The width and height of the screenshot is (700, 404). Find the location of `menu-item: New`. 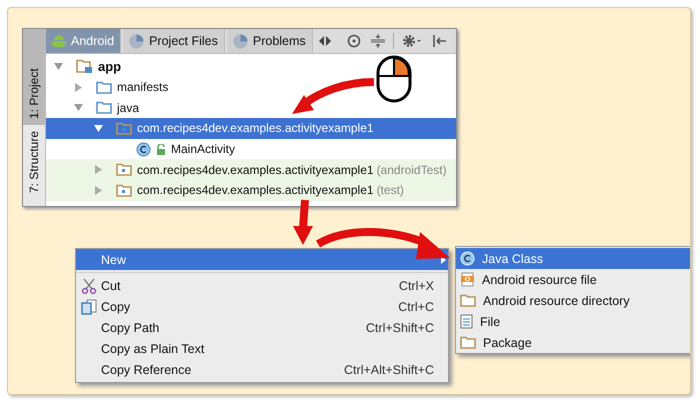

menu-item: New is located at coordinates (262, 259).